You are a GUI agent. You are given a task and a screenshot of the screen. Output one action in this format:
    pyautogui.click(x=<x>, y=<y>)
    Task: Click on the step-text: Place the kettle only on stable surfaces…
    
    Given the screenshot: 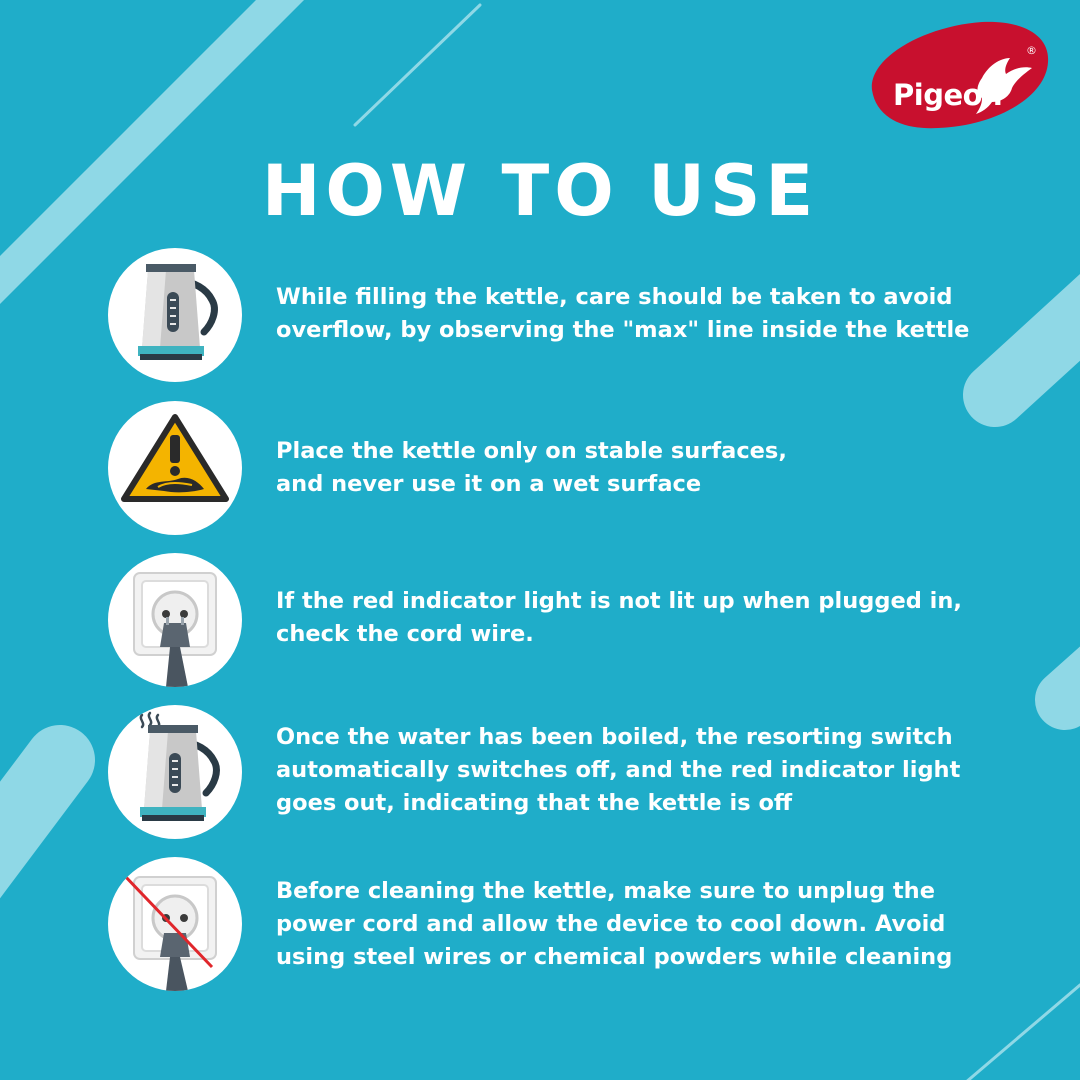 What is the action you would take?
    pyautogui.click(x=531, y=467)
    